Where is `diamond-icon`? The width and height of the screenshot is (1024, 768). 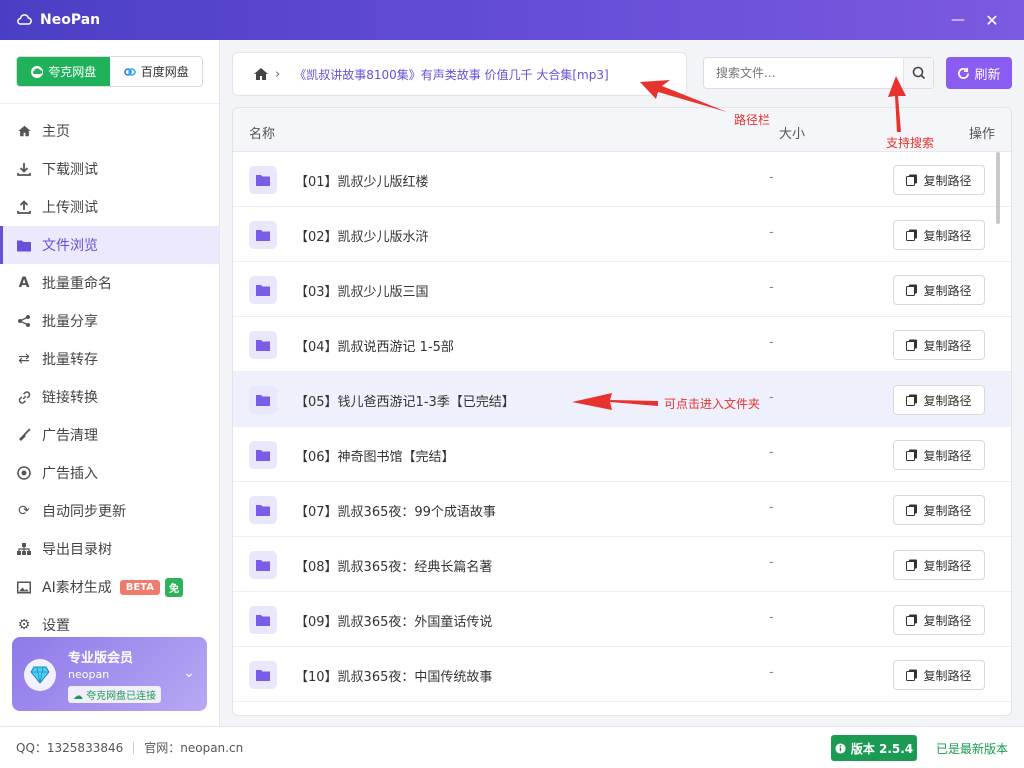
diamond-icon is located at coordinates (40, 675).